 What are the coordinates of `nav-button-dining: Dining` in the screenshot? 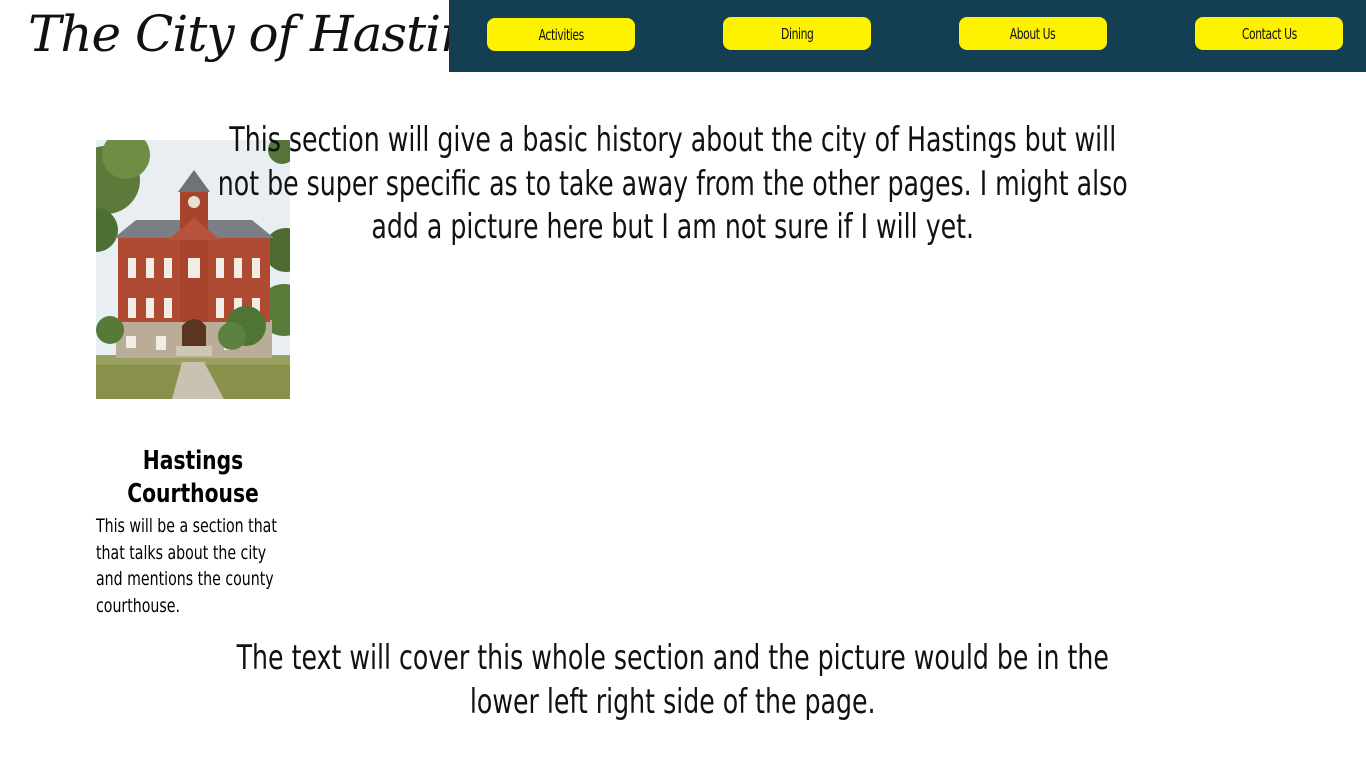 It's located at (797, 33).